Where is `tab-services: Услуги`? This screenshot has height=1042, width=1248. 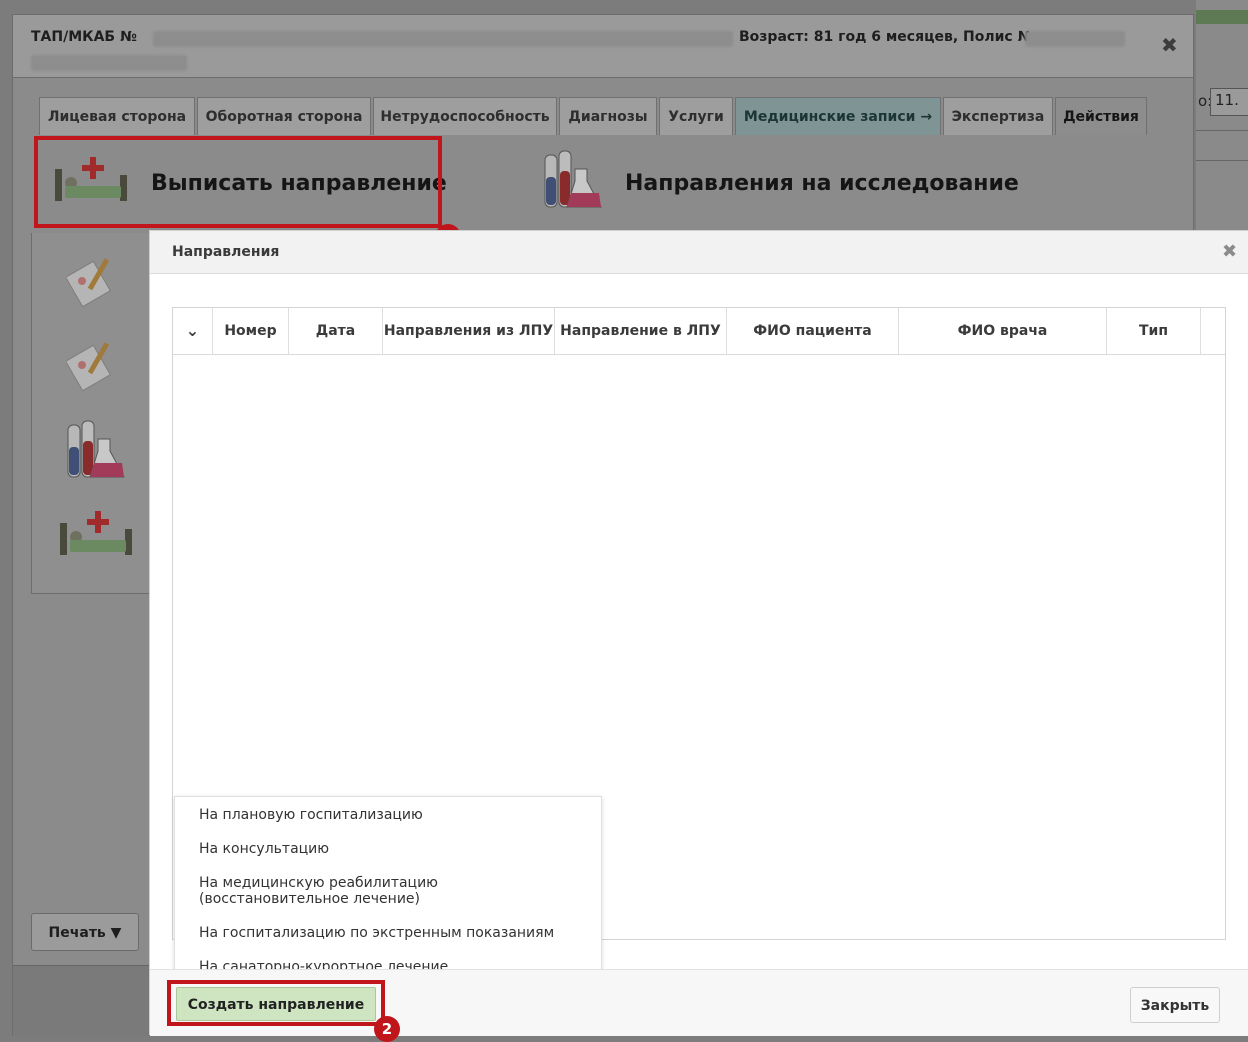 tab-services: Услуги is located at coordinates (696, 116).